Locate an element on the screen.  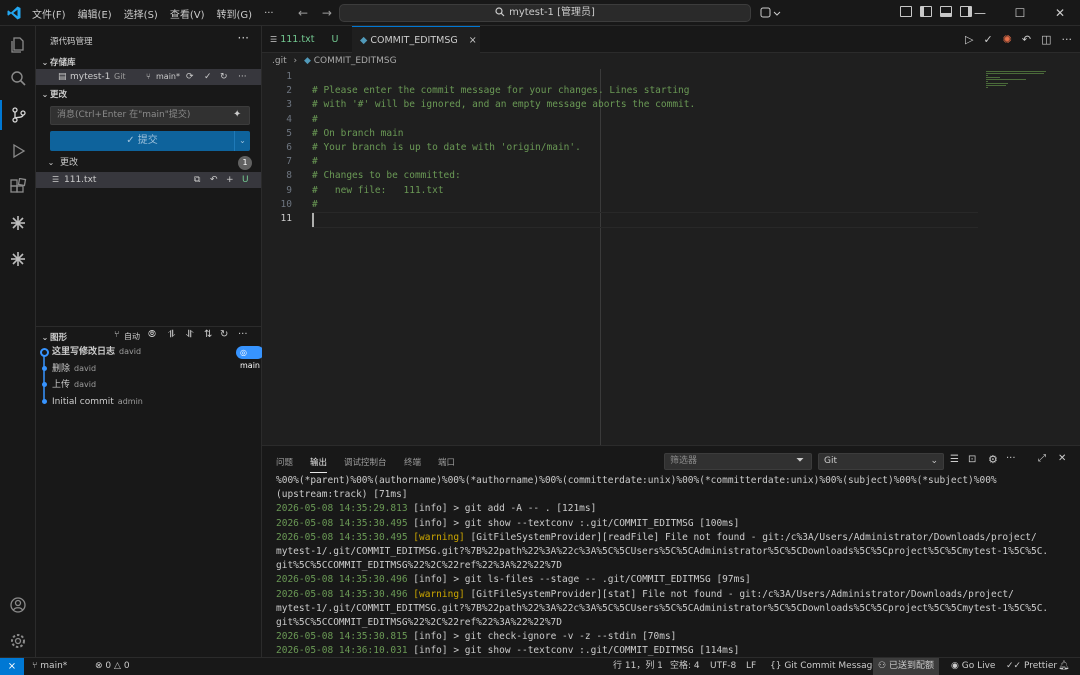
graph-commit-row: Initial commit admin is located at coordinates (148, 402).